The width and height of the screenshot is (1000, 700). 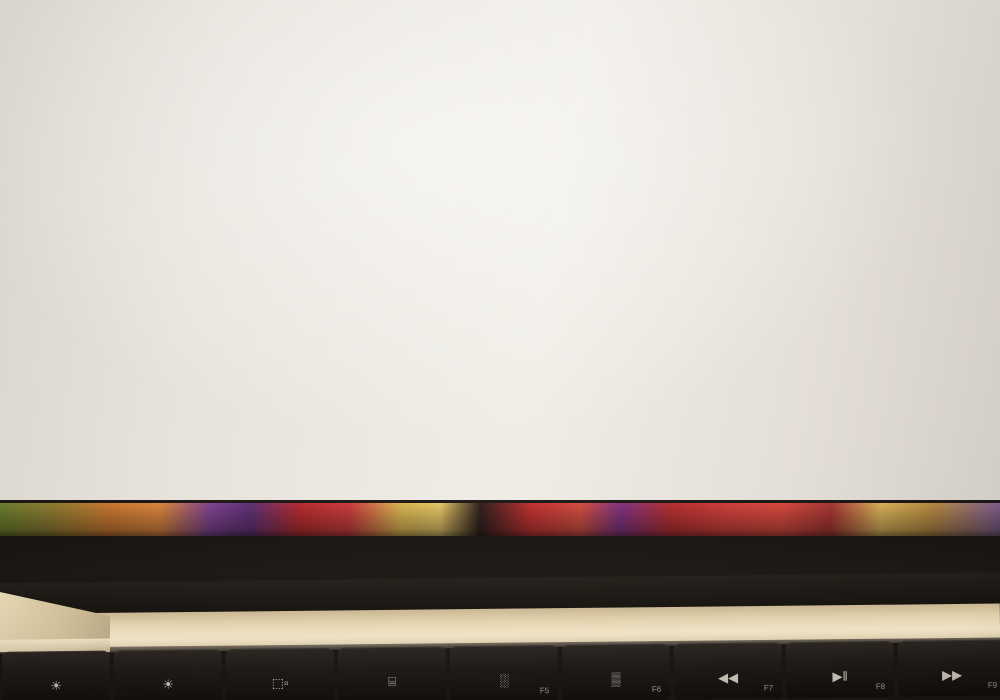 What do you see at coordinates (728, 677) in the screenshot?
I see `key-glyph-icon: ◀◀` at bounding box center [728, 677].